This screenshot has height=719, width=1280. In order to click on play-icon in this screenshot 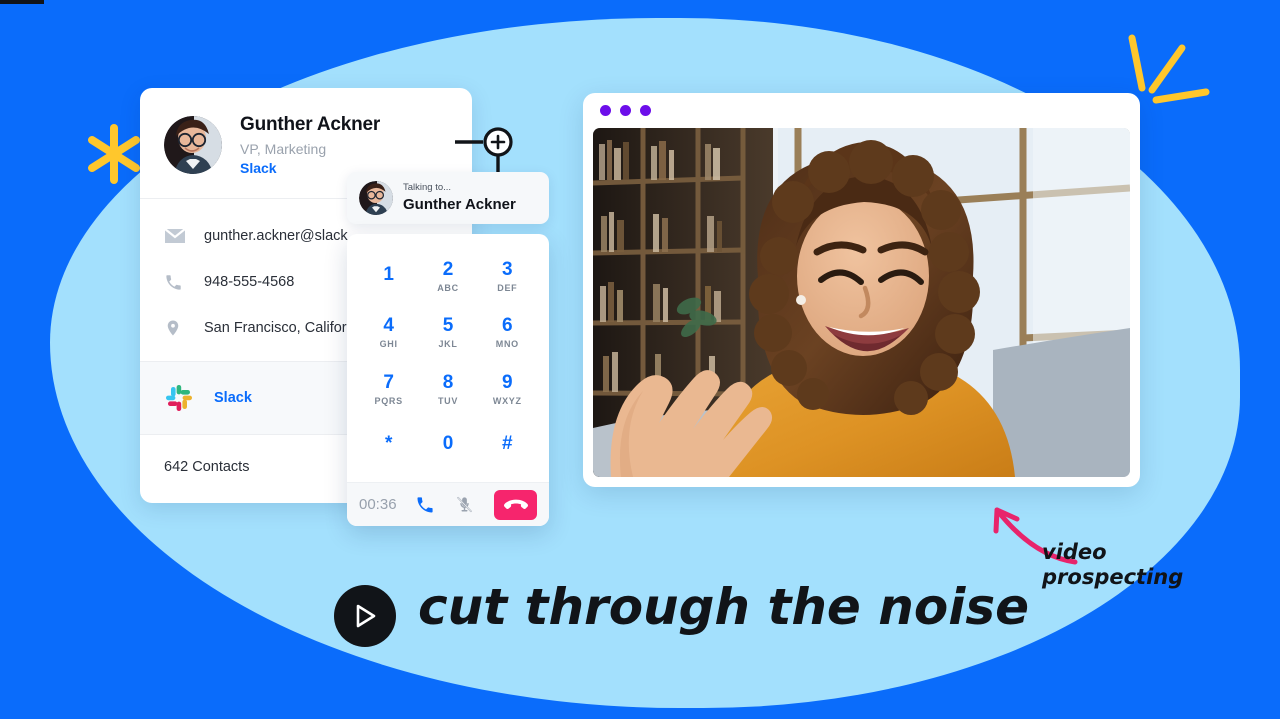, I will do `click(366, 616)`.